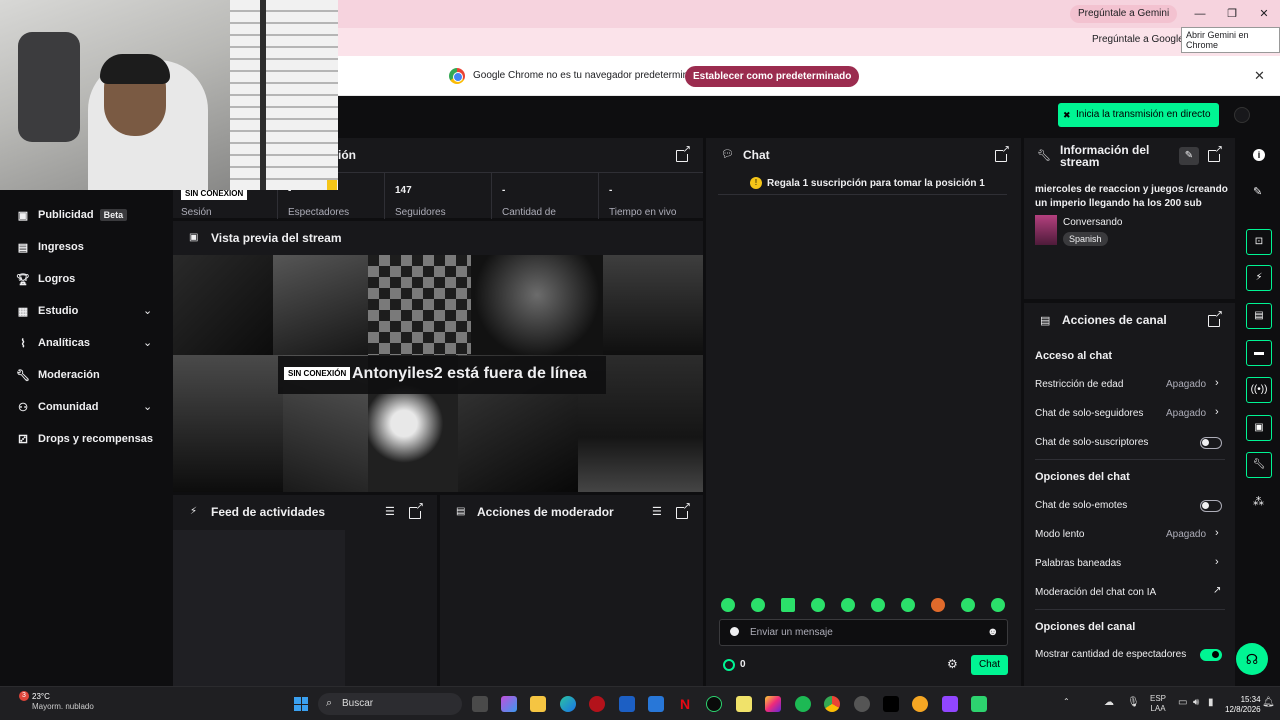  I want to click on sidebar-item-ingresos: ▤ Ingresos, so click(50, 247).